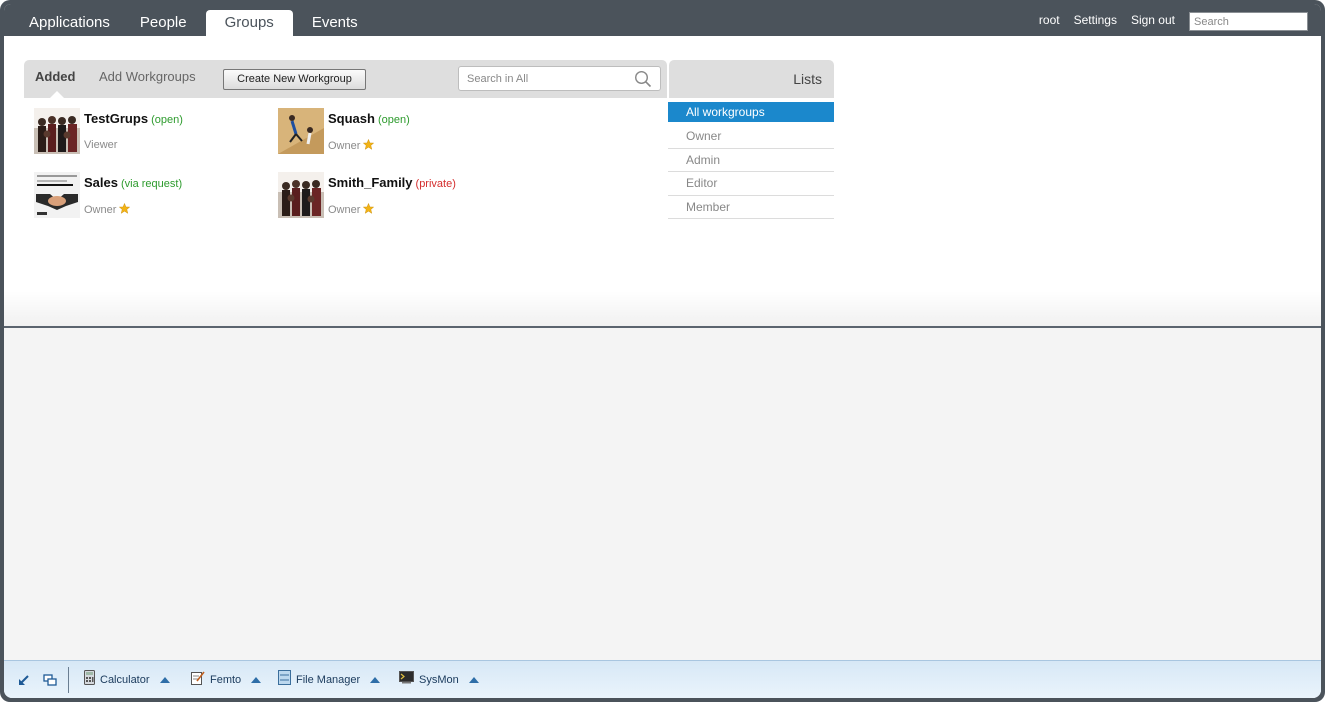 The width and height of the screenshot is (1325, 702). What do you see at coordinates (439, 680) in the screenshot?
I see `task-sysmon: SysMon` at bounding box center [439, 680].